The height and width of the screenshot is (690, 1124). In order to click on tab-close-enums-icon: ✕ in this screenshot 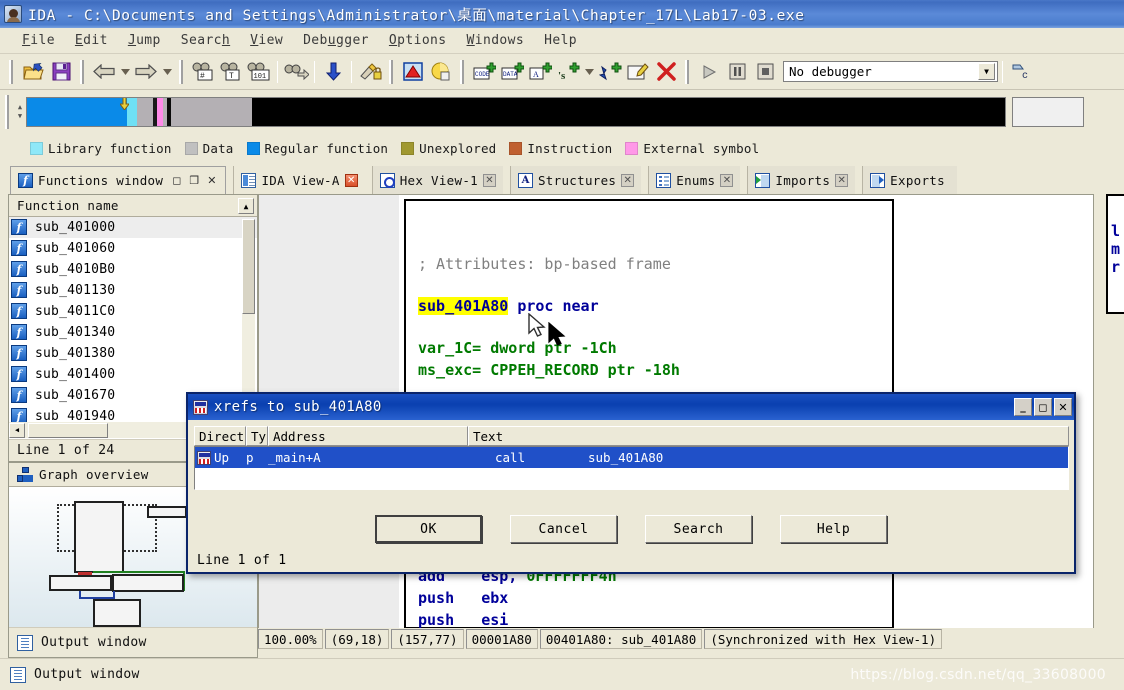, I will do `click(727, 180)`.